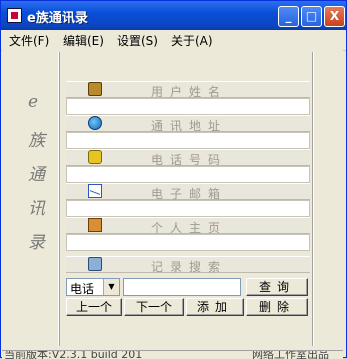 The width and height of the screenshot is (347, 359). Describe the element at coordinates (95, 123) in the screenshot. I see `address-icon` at that location.